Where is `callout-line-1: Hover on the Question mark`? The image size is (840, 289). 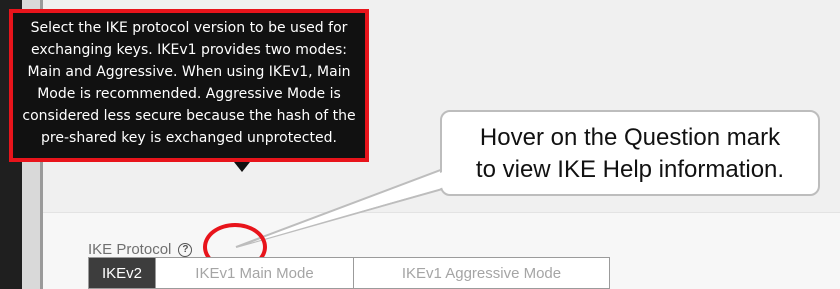
callout-line-1: Hover on the Question mark is located at coordinates (630, 137).